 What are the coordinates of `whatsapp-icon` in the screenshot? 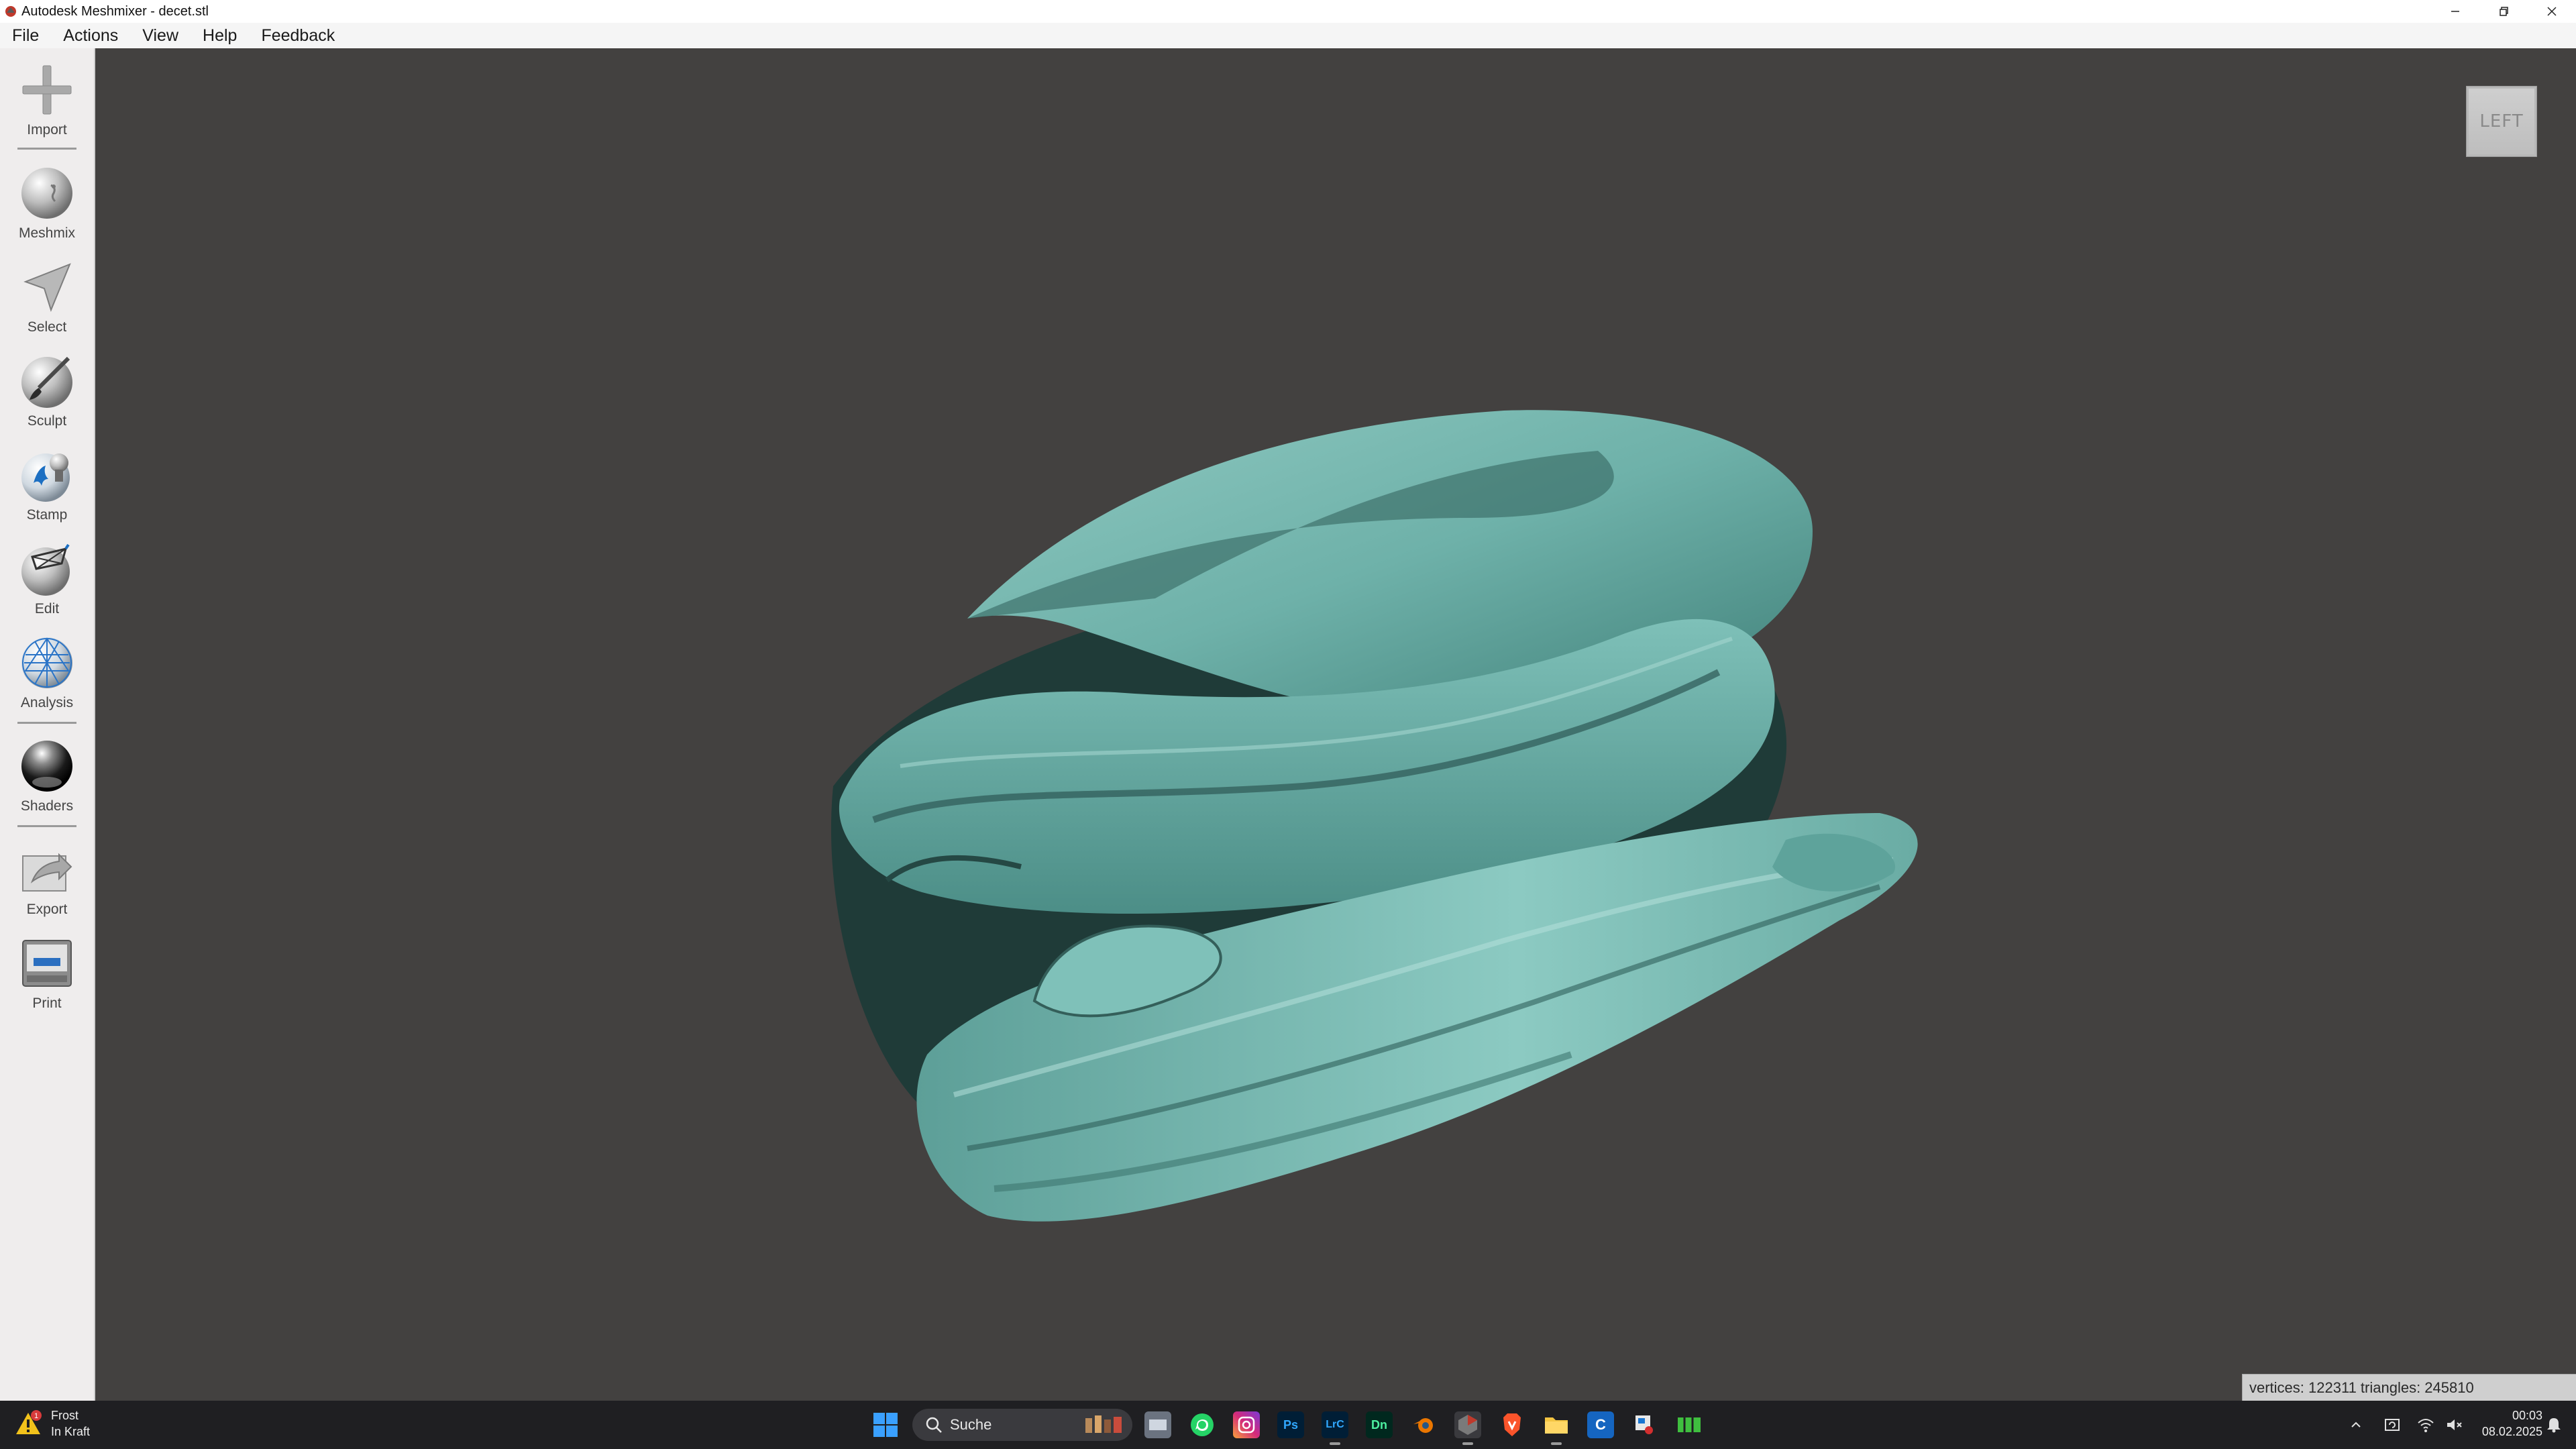 It's located at (1202, 1424).